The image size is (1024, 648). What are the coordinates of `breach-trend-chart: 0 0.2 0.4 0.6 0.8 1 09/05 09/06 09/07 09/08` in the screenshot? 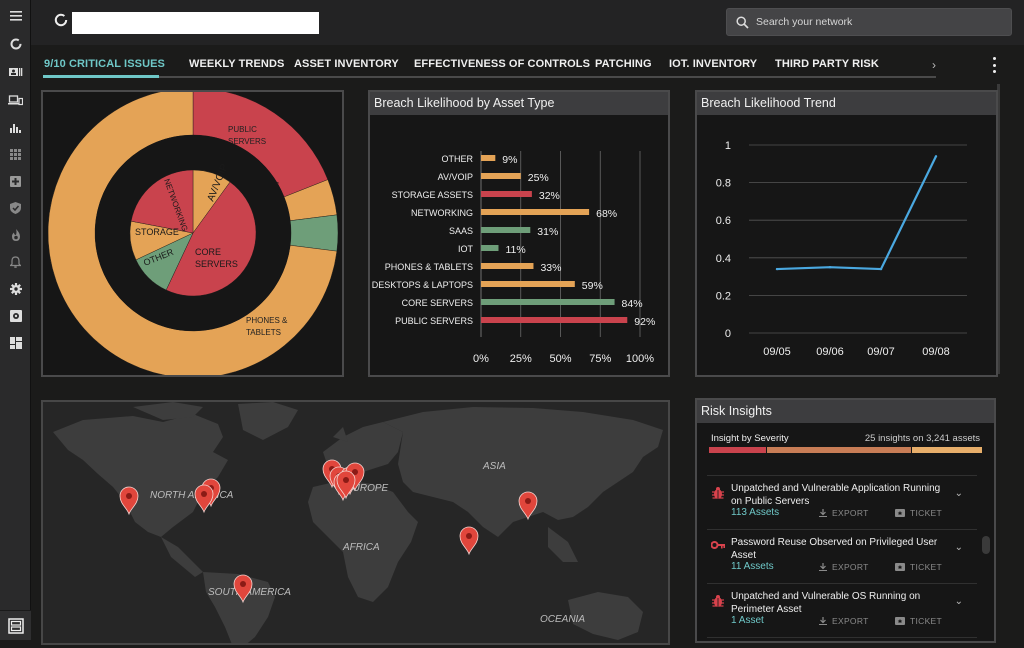 It's located at (841, 249).